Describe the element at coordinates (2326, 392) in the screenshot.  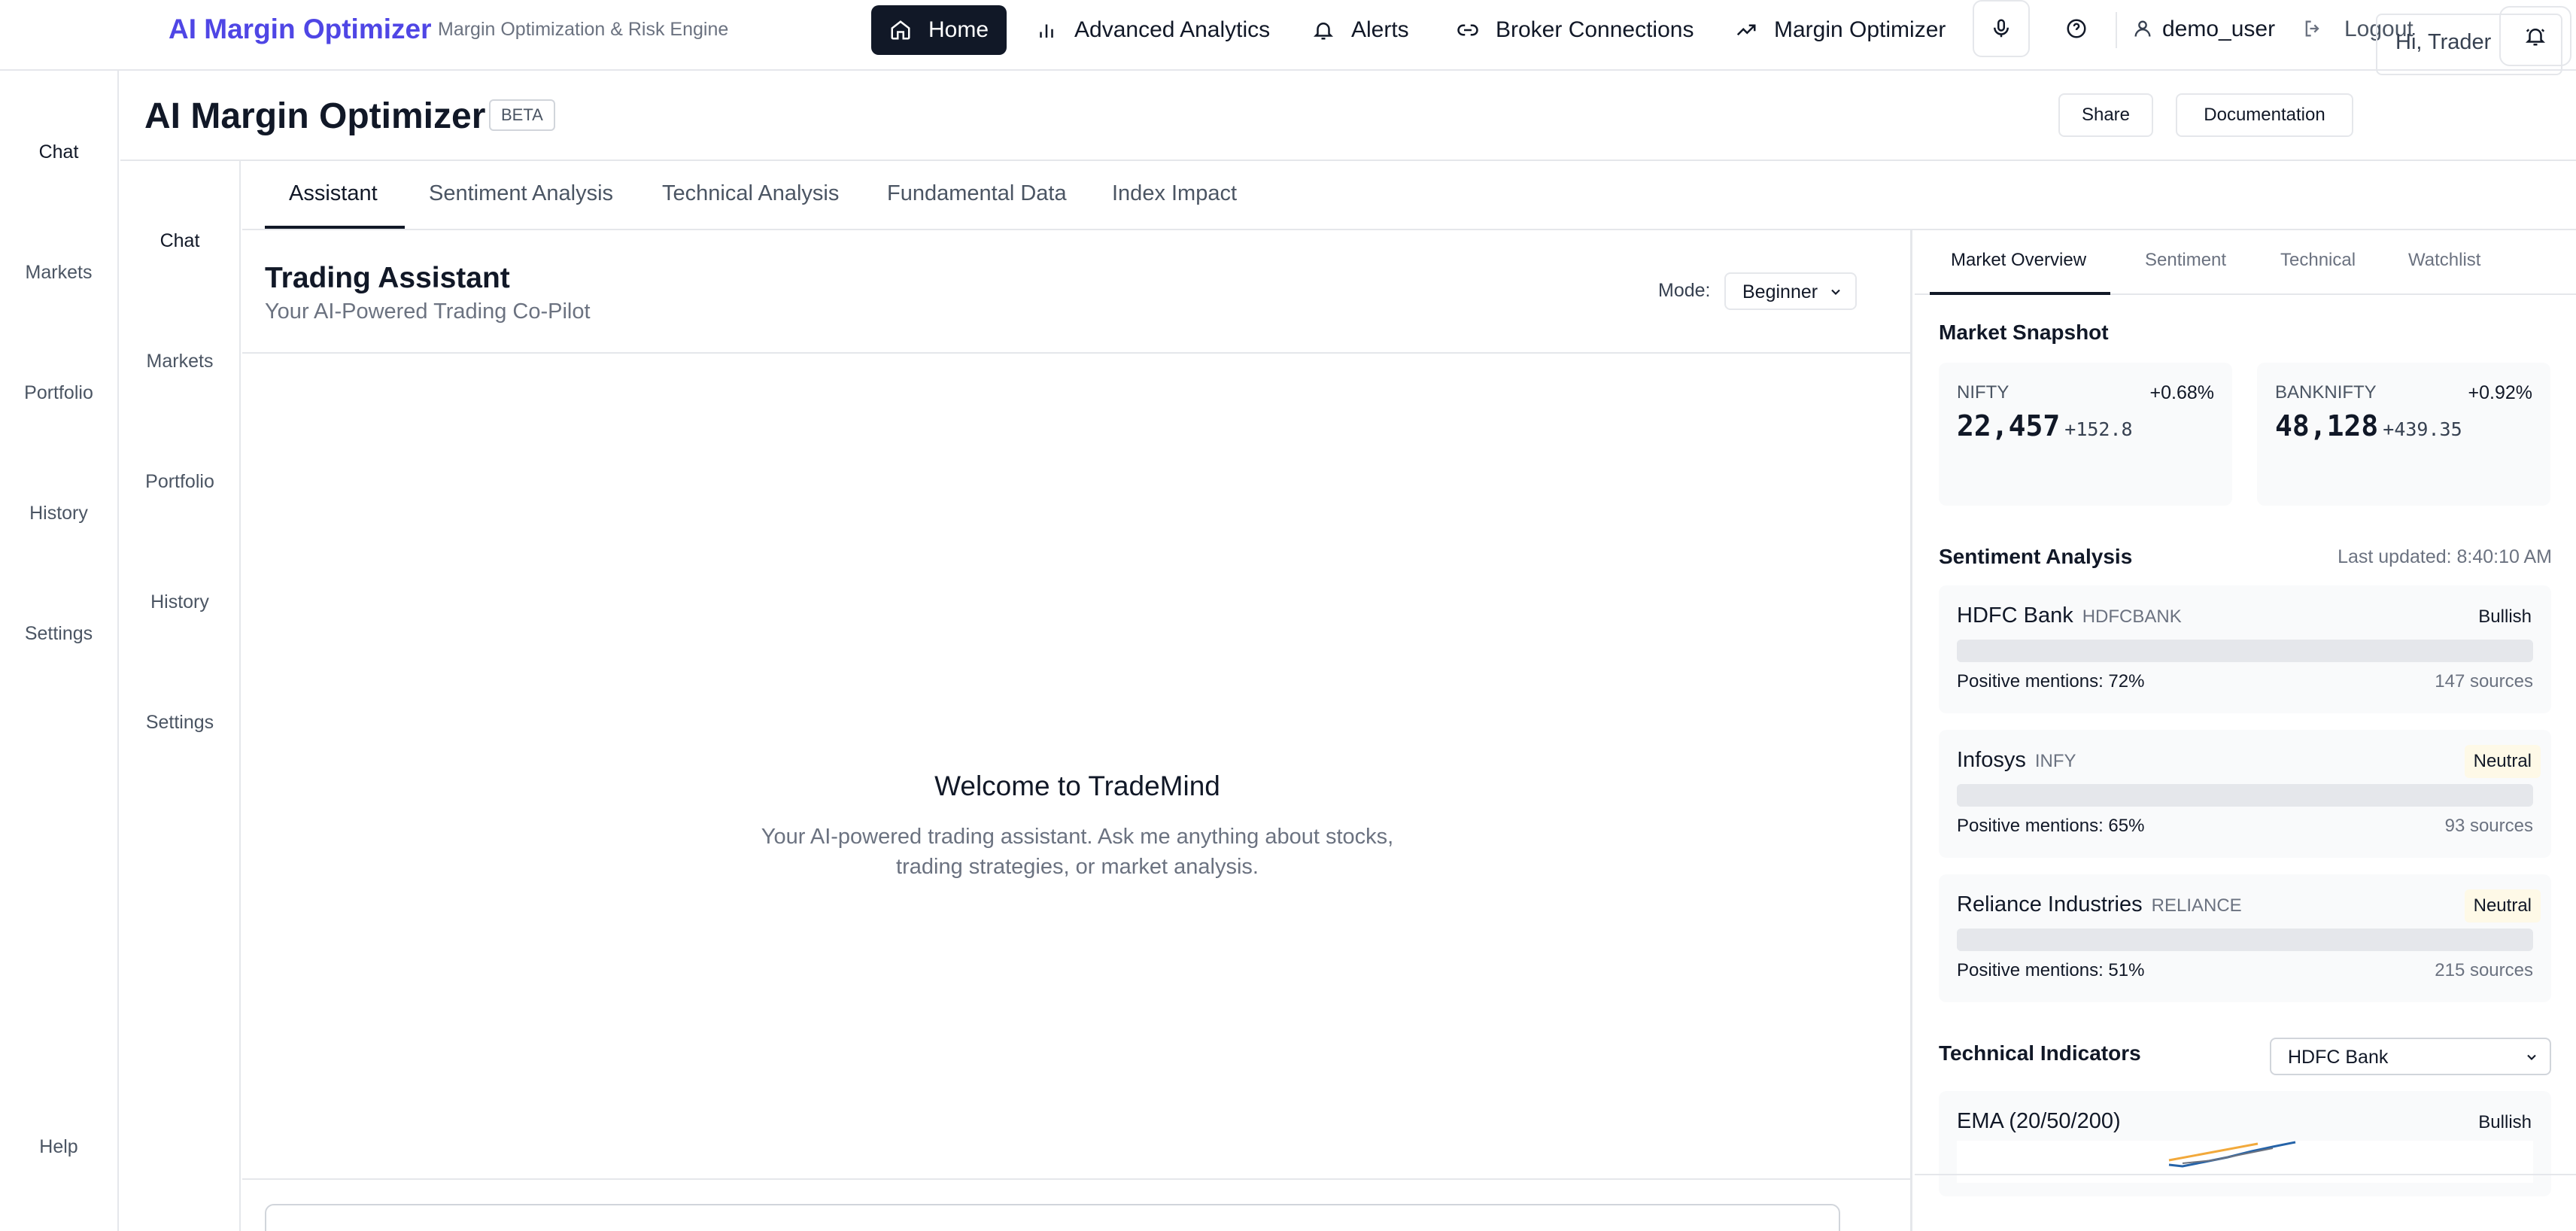
I see `index-name: BANKNIFTY` at that location.